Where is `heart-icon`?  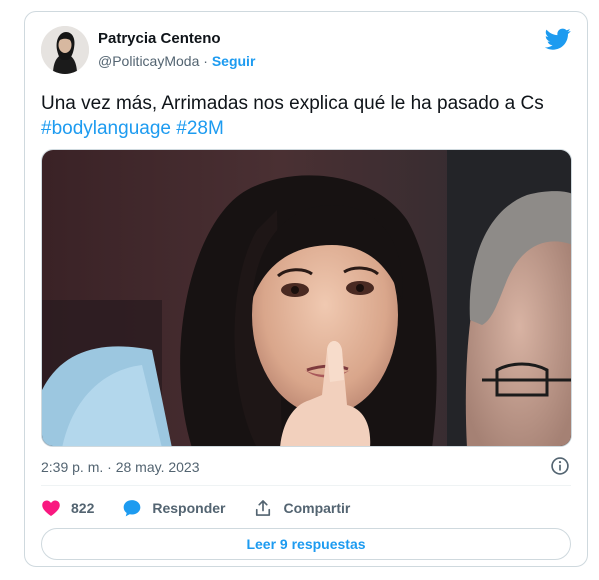
heart-icon is located at coordinates (51, 508).